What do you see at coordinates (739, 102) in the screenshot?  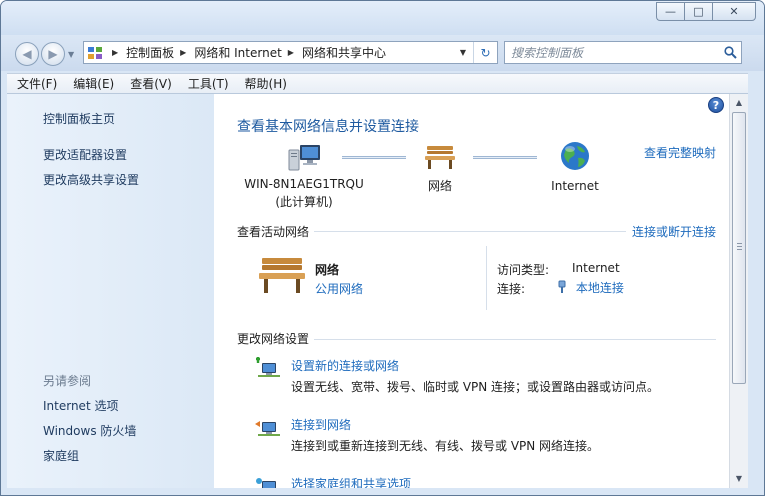 I see `scroll-up-button: ▲` at bounding box center [739, 102].